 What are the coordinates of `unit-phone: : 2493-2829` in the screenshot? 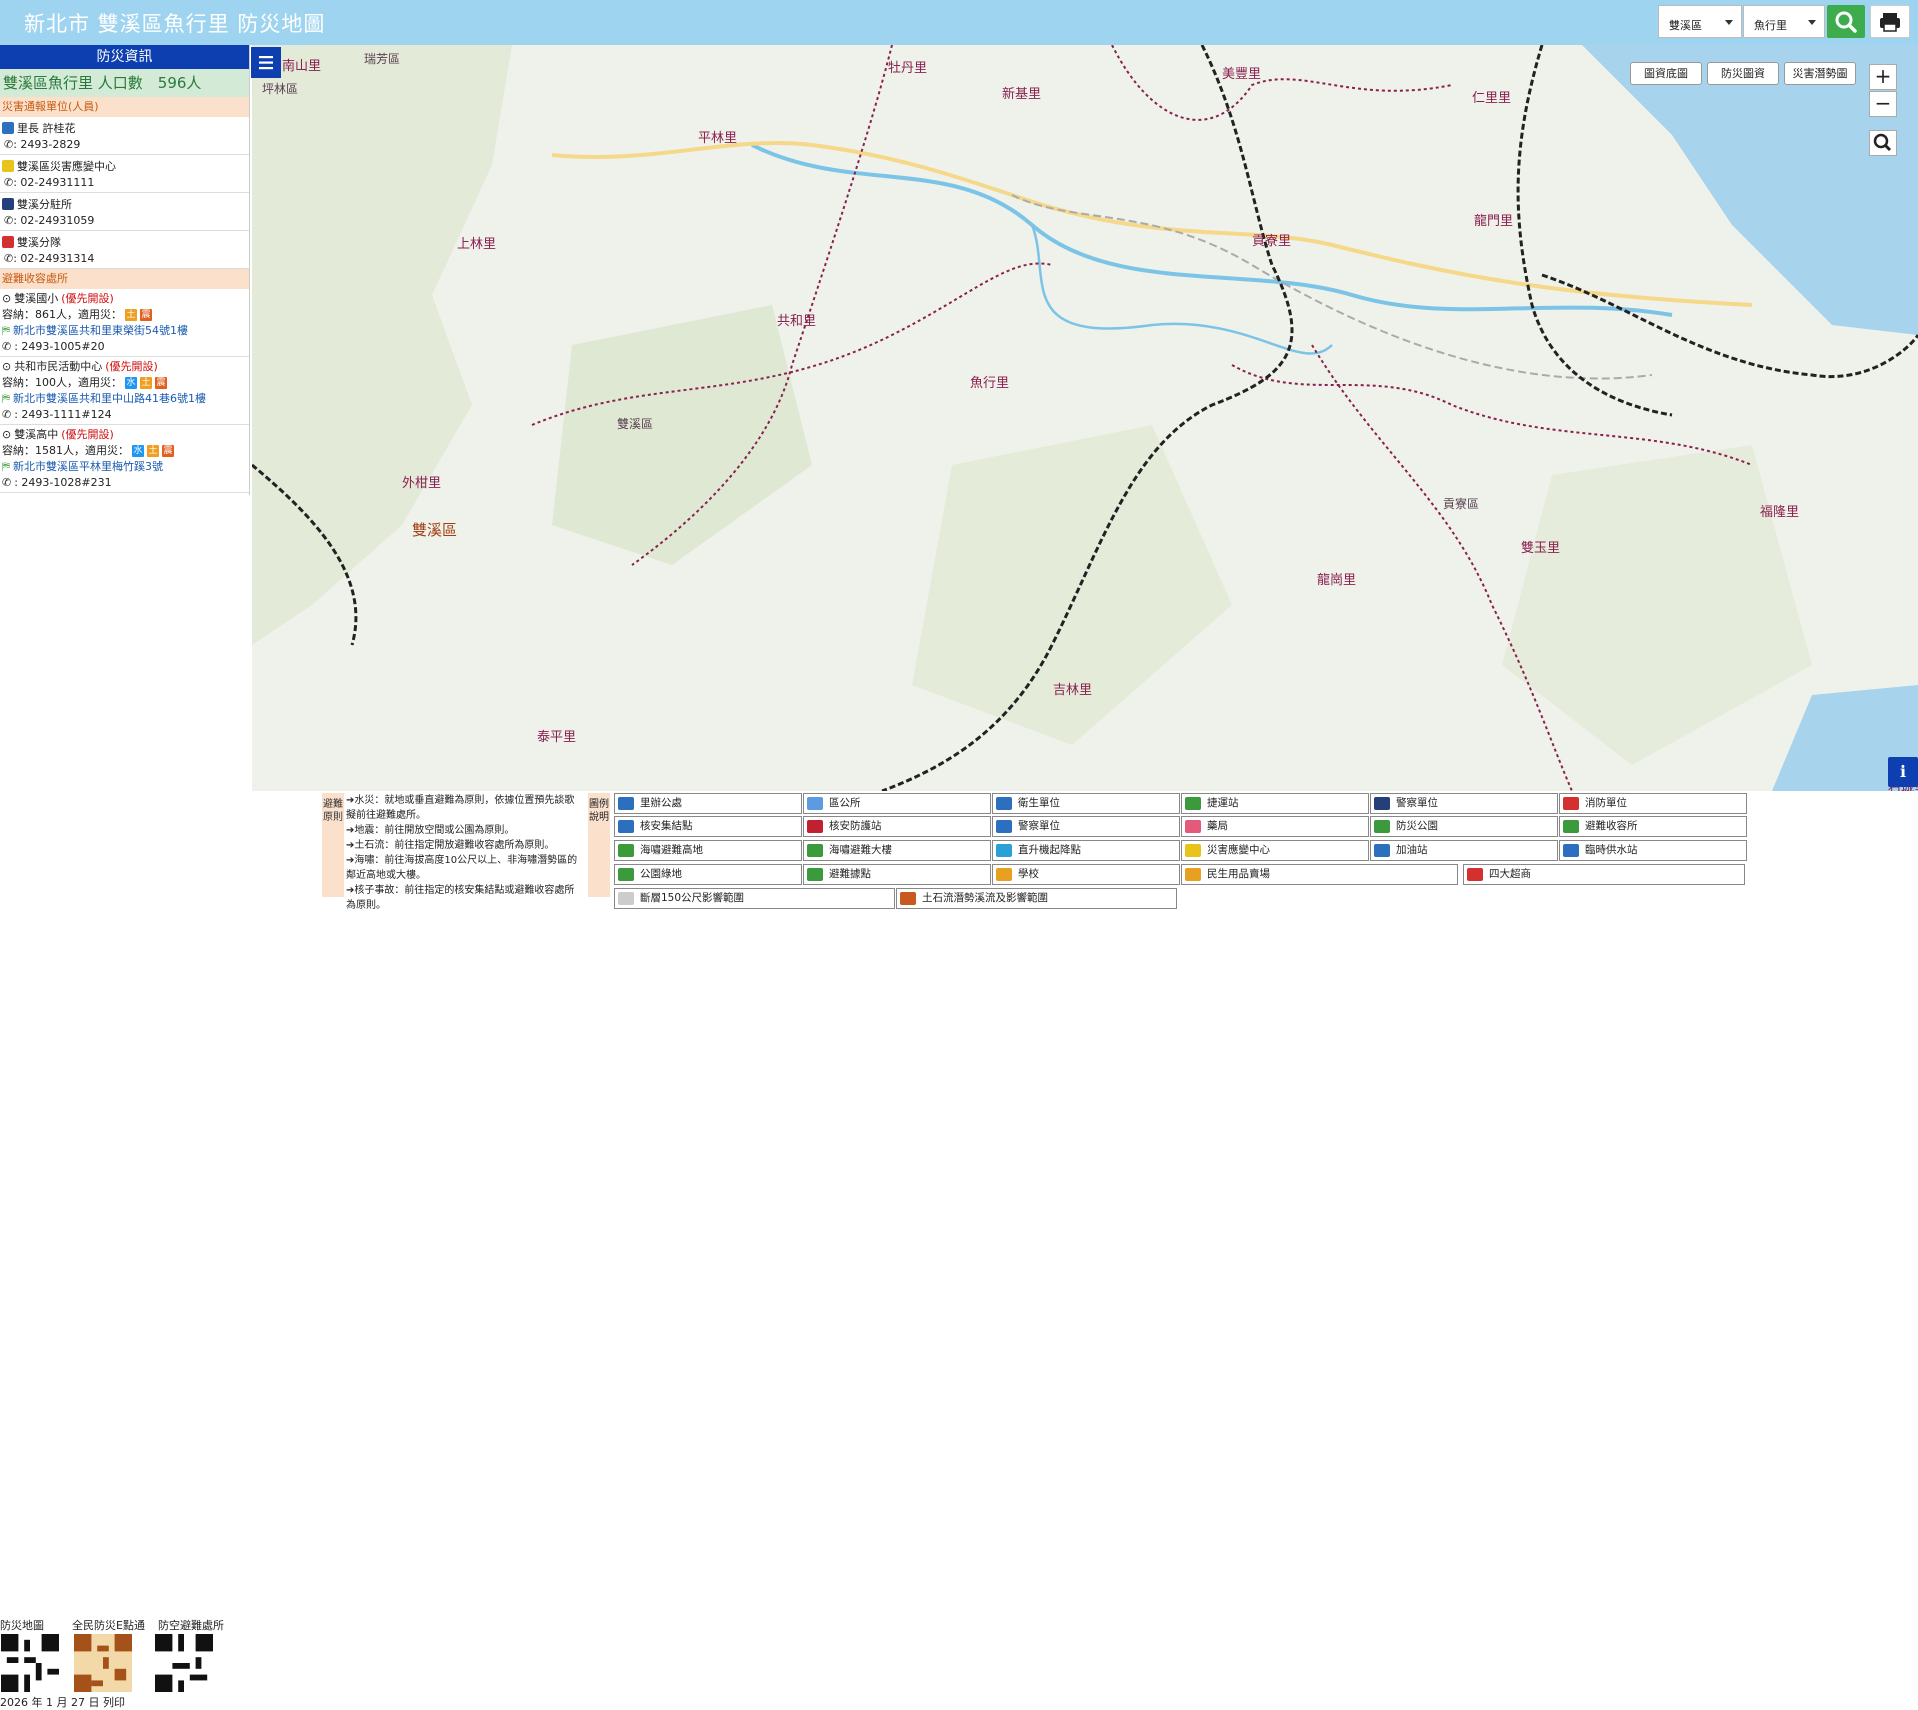 It's located at (46, 144).